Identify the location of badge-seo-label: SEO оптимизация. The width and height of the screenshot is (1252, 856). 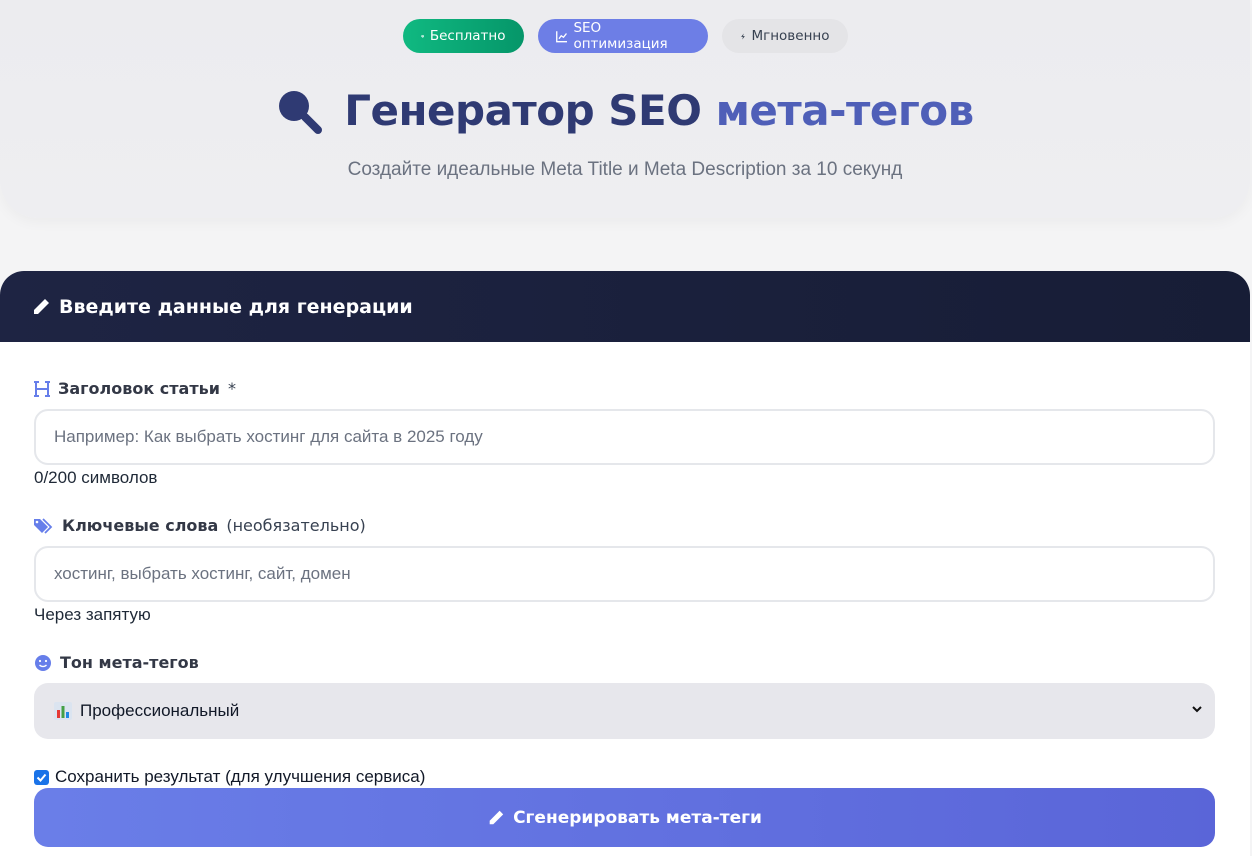
(620, 36).